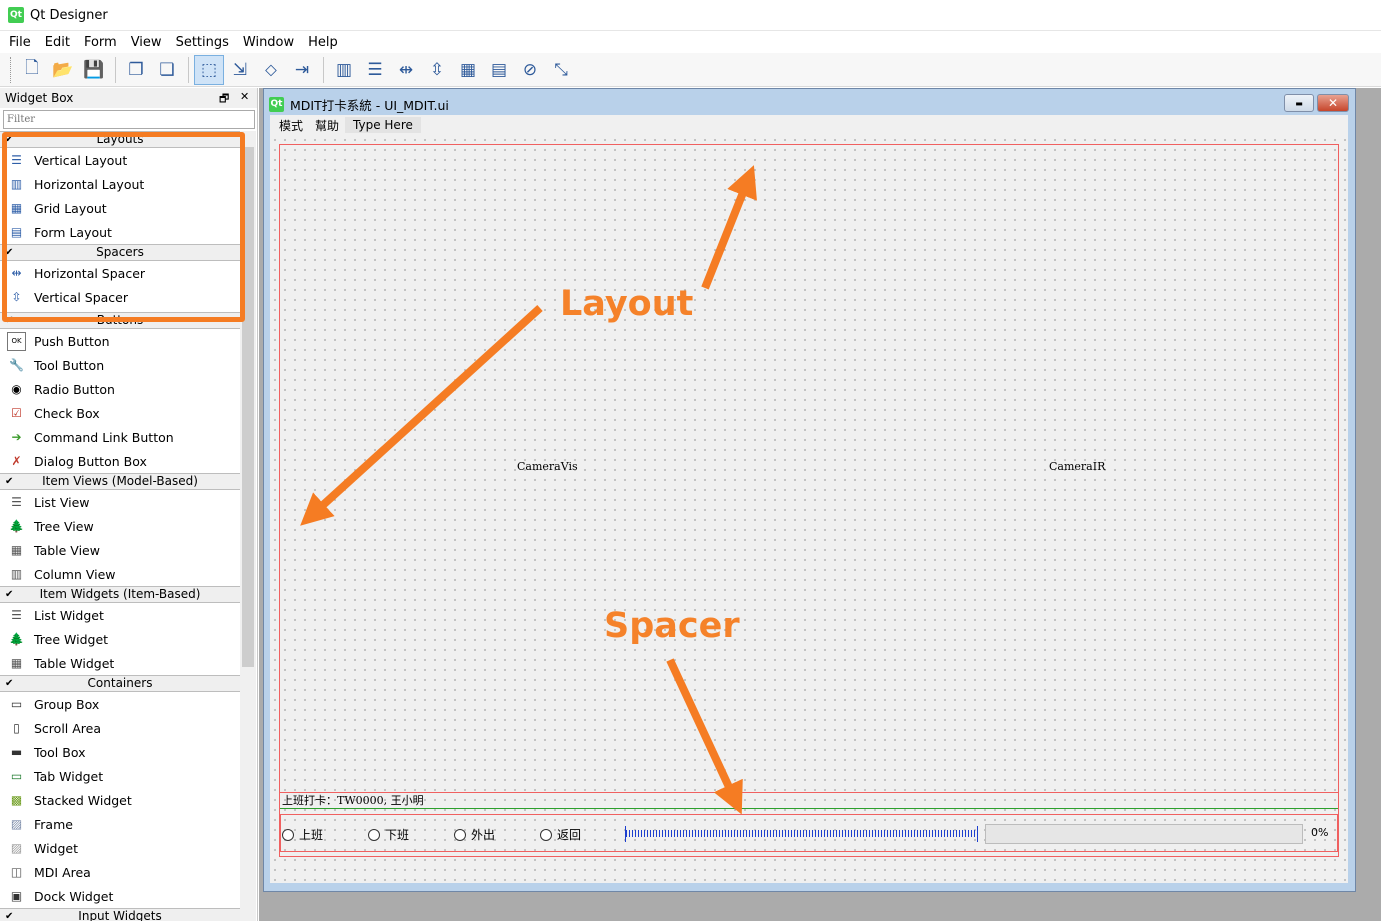 The width and height of the screenshot is (1381, 921). I want to click on break-layout-icon: ⊘, so click(530, 70).